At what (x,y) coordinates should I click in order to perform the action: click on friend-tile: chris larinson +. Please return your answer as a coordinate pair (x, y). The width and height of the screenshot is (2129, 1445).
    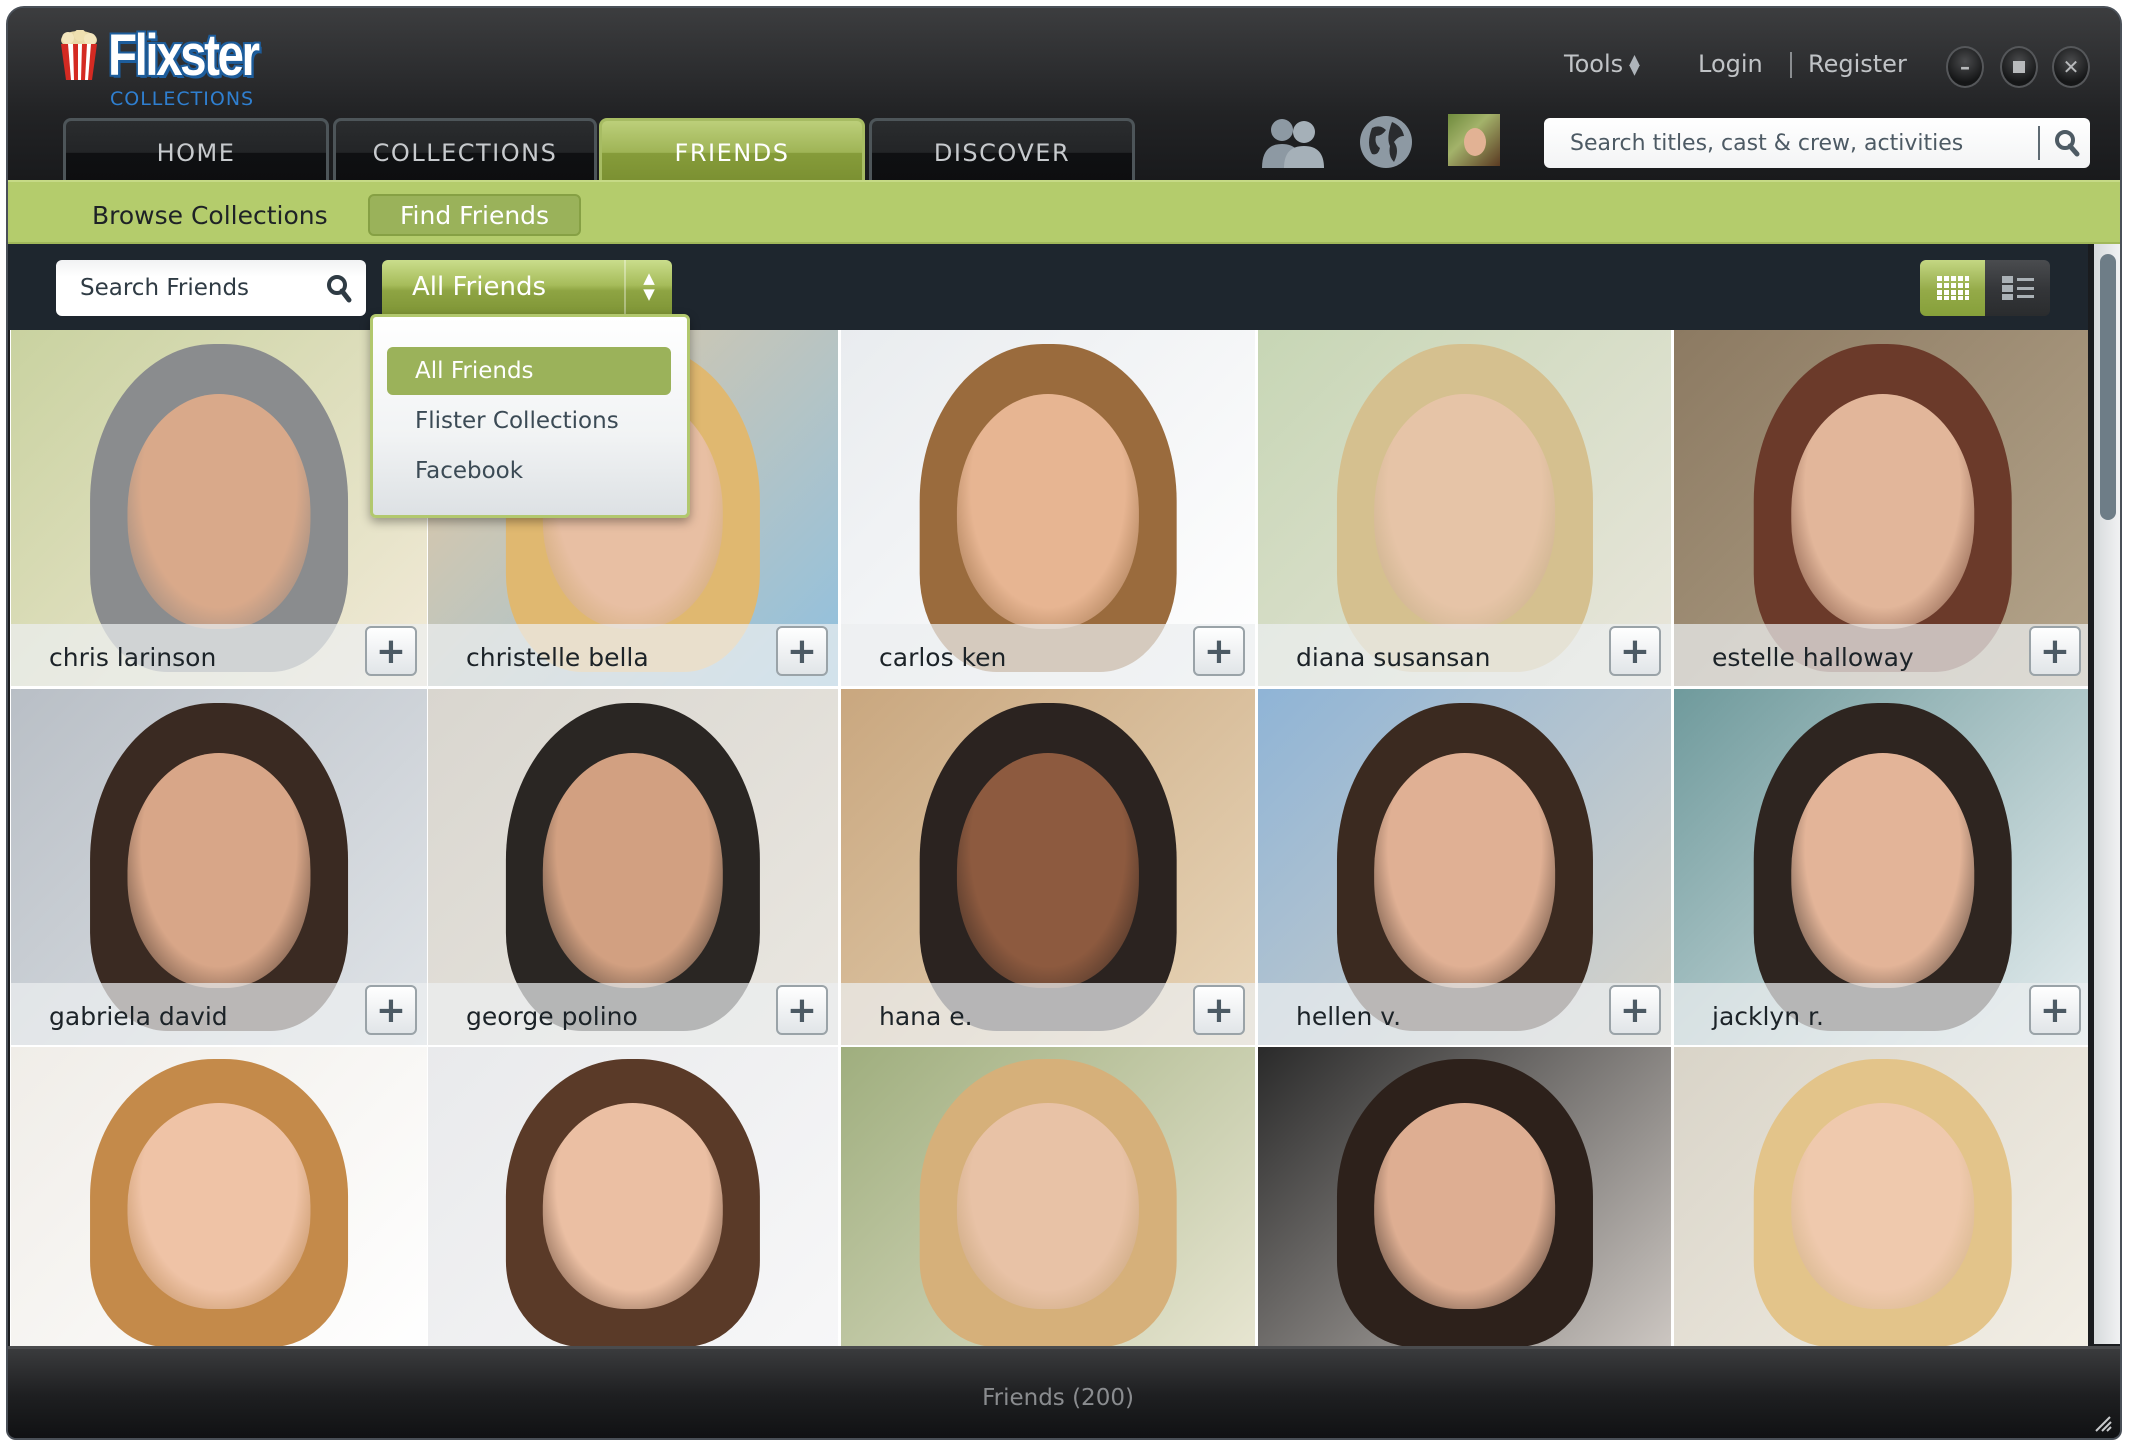
    Looking at the image, I should click on (219, 508).